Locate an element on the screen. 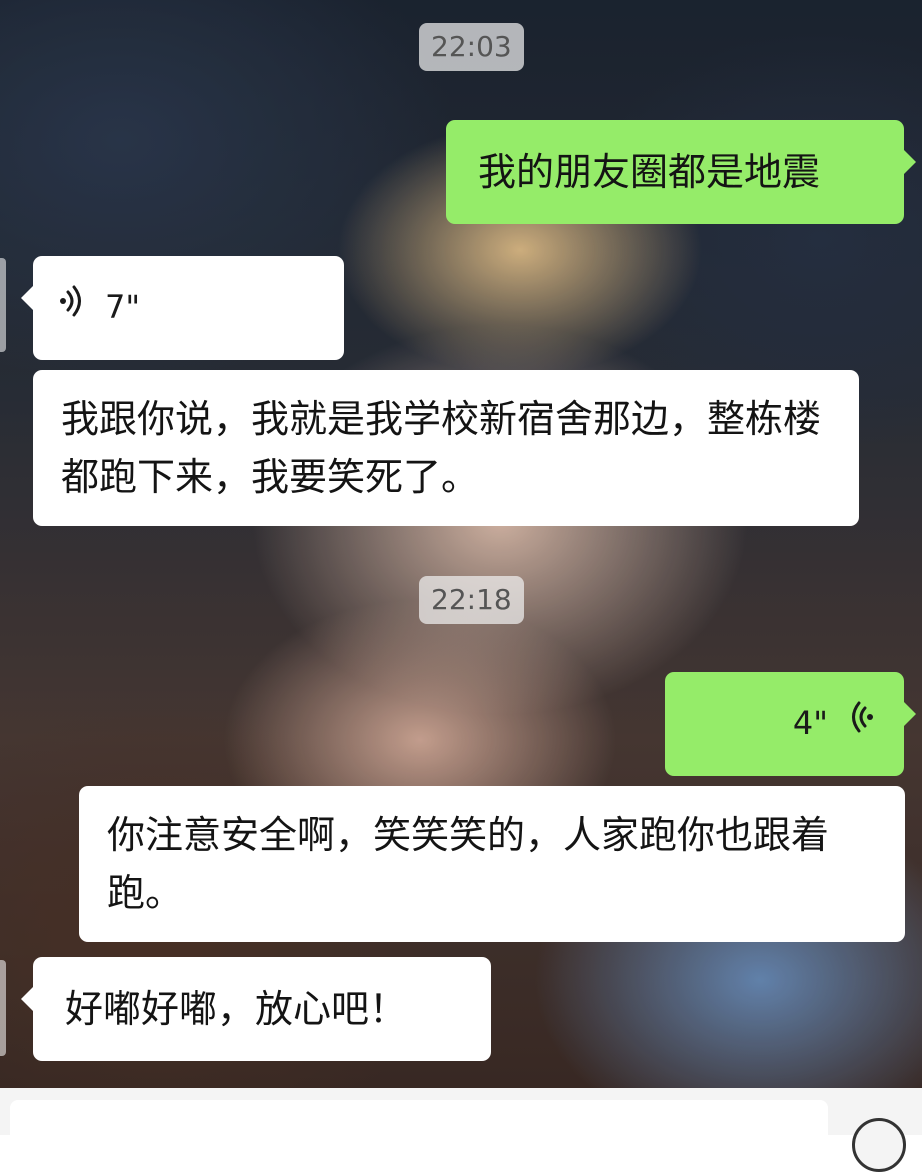 The width and height of the screenshot is (922, 1172). emoji-button is located at coordinates (879, 1145).